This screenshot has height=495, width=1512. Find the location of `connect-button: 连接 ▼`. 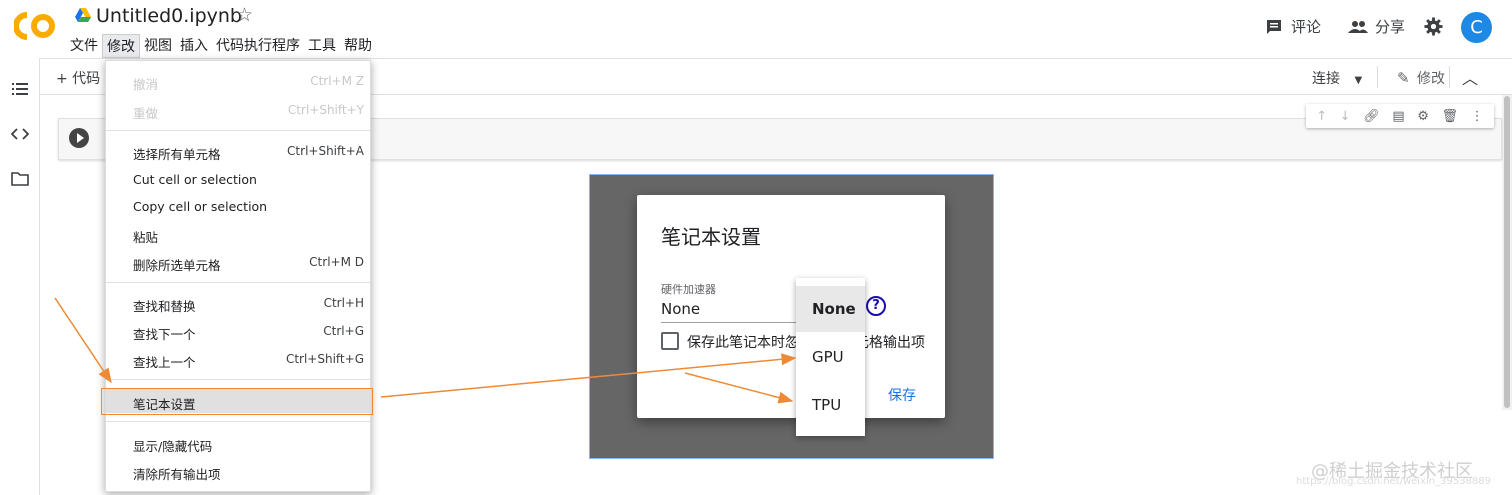

connect-button: 连接 ▼ is located at coordinates (1337, 78).